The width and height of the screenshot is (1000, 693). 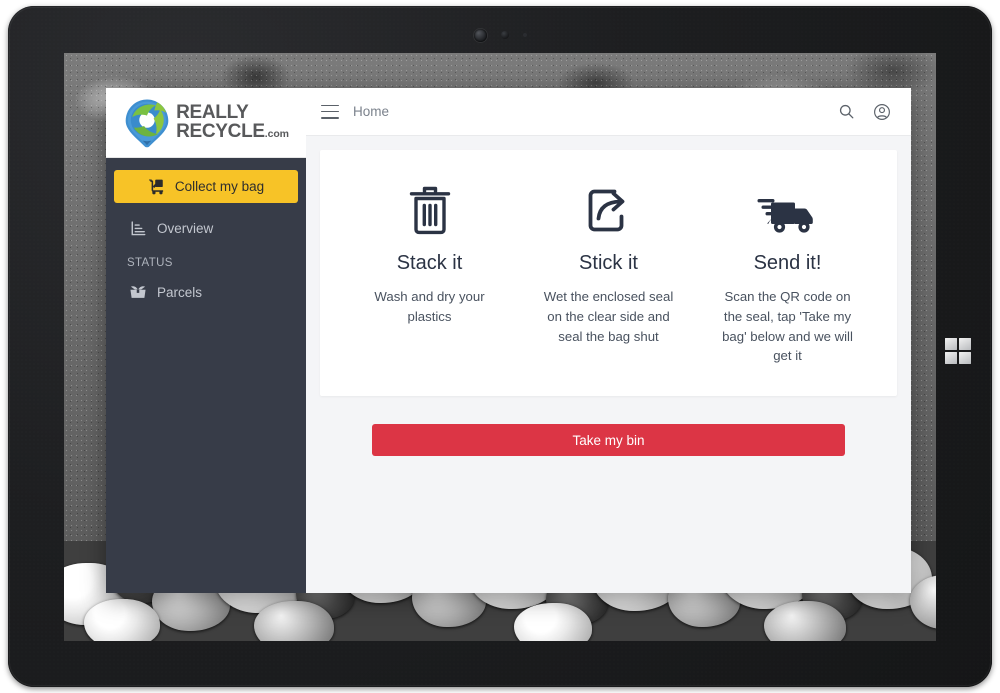 What do you see at coordinates (609, 209) in the screenshot?
I see `share-export-icon` at bounding box center [609, 209].